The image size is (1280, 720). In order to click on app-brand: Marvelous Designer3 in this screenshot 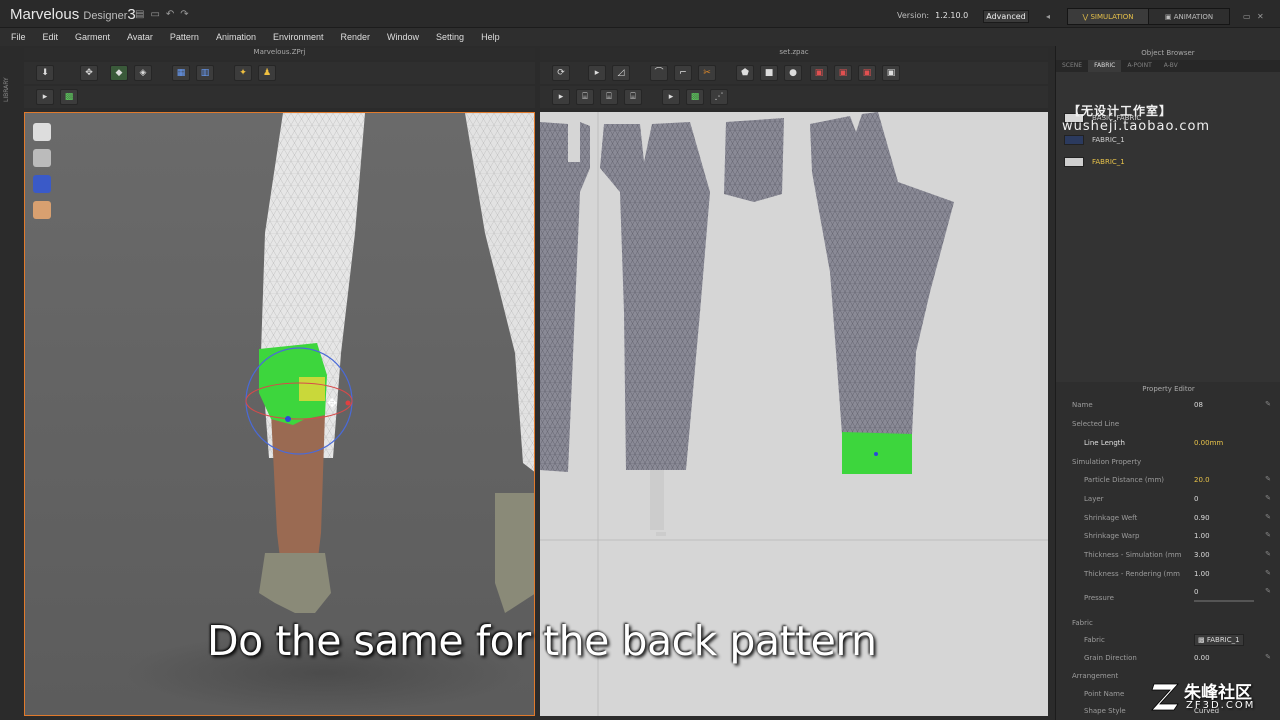, I will do `click(73, 14)`.